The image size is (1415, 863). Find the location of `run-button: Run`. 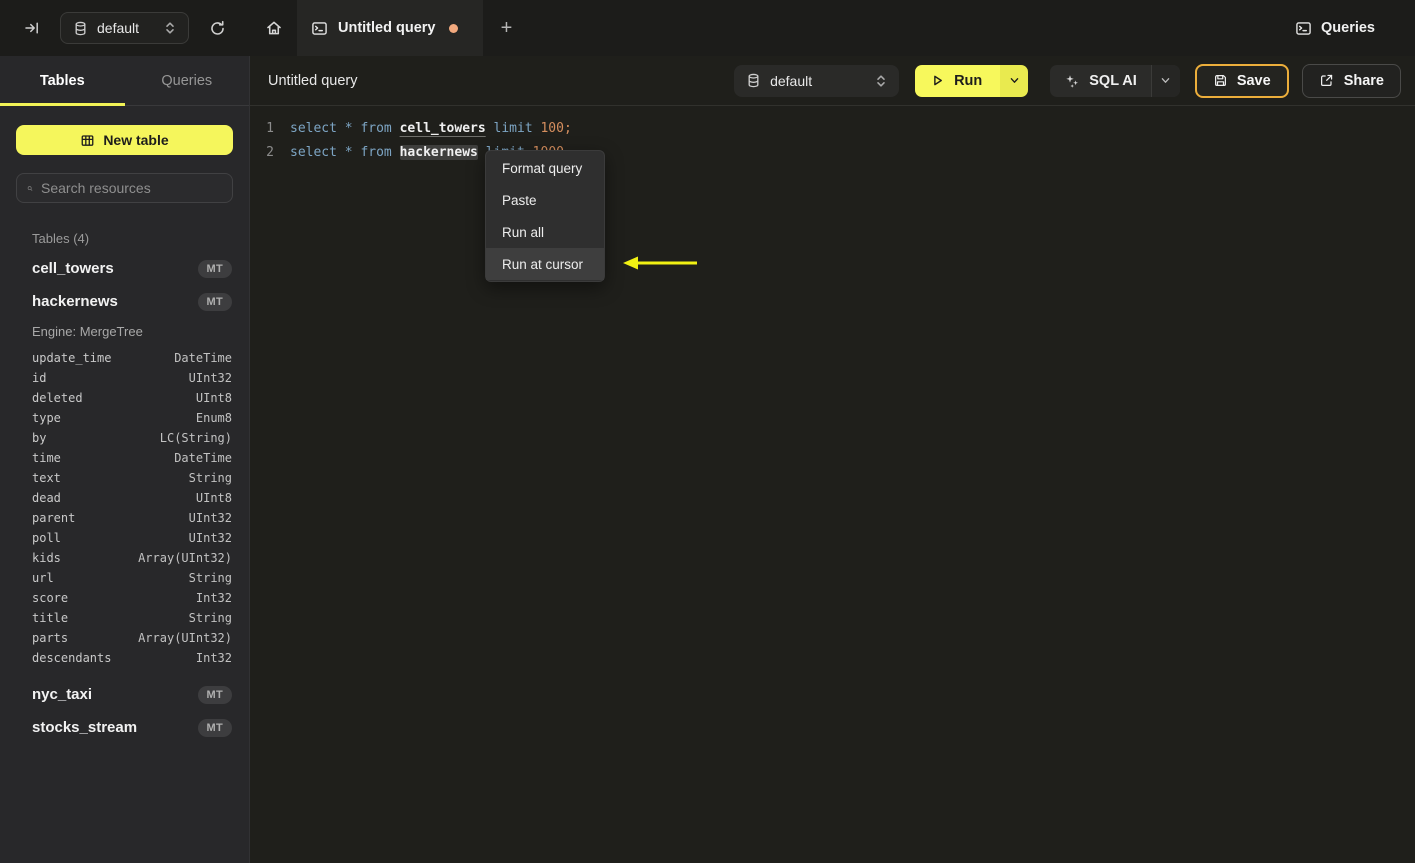

run-button: Run is located at coordinates (958, 80).